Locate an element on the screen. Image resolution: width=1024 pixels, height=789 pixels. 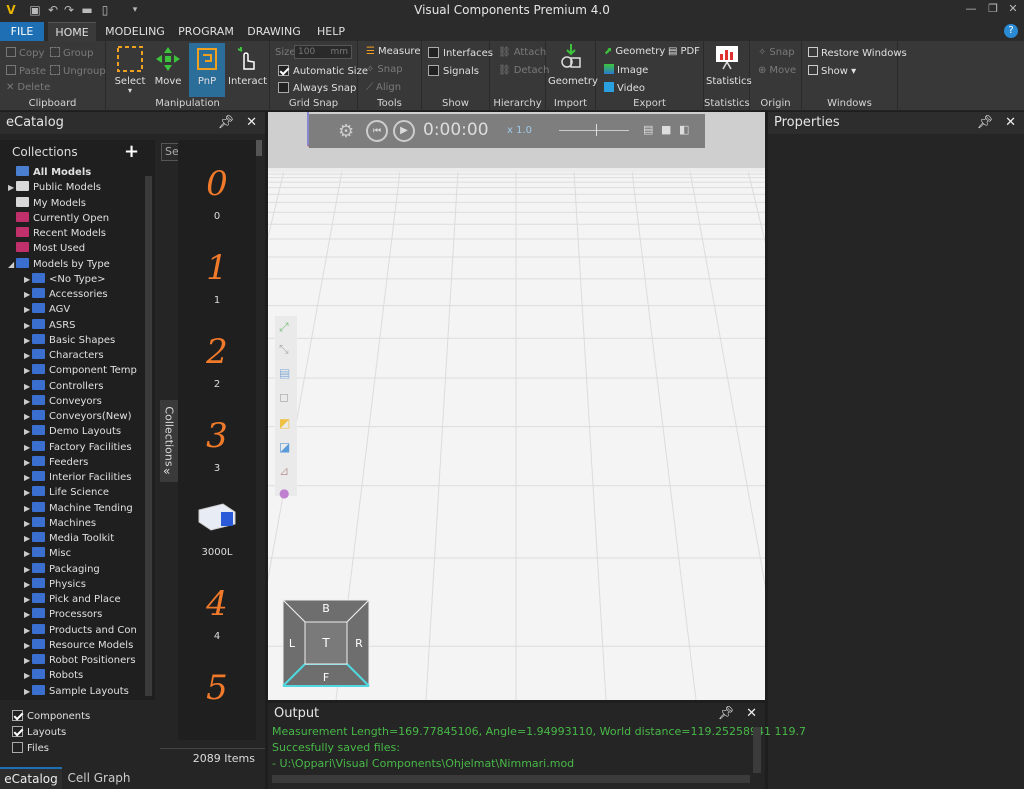
tab-help: HELP is located at coordinates (331, 31).